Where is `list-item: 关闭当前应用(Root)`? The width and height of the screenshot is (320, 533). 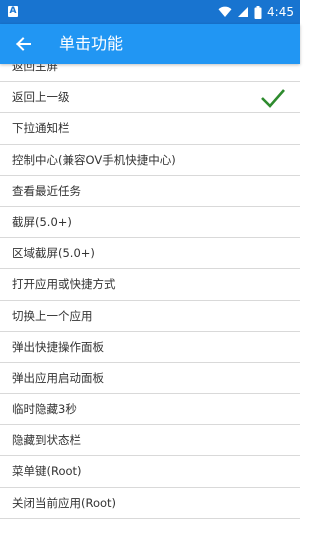 list-item: 关闭当前应用(Root) is located at coordinates (150, 503).